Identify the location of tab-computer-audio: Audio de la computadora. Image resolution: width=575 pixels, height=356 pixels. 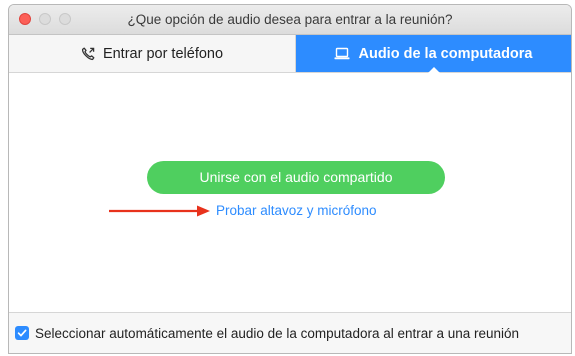
(433, 54).